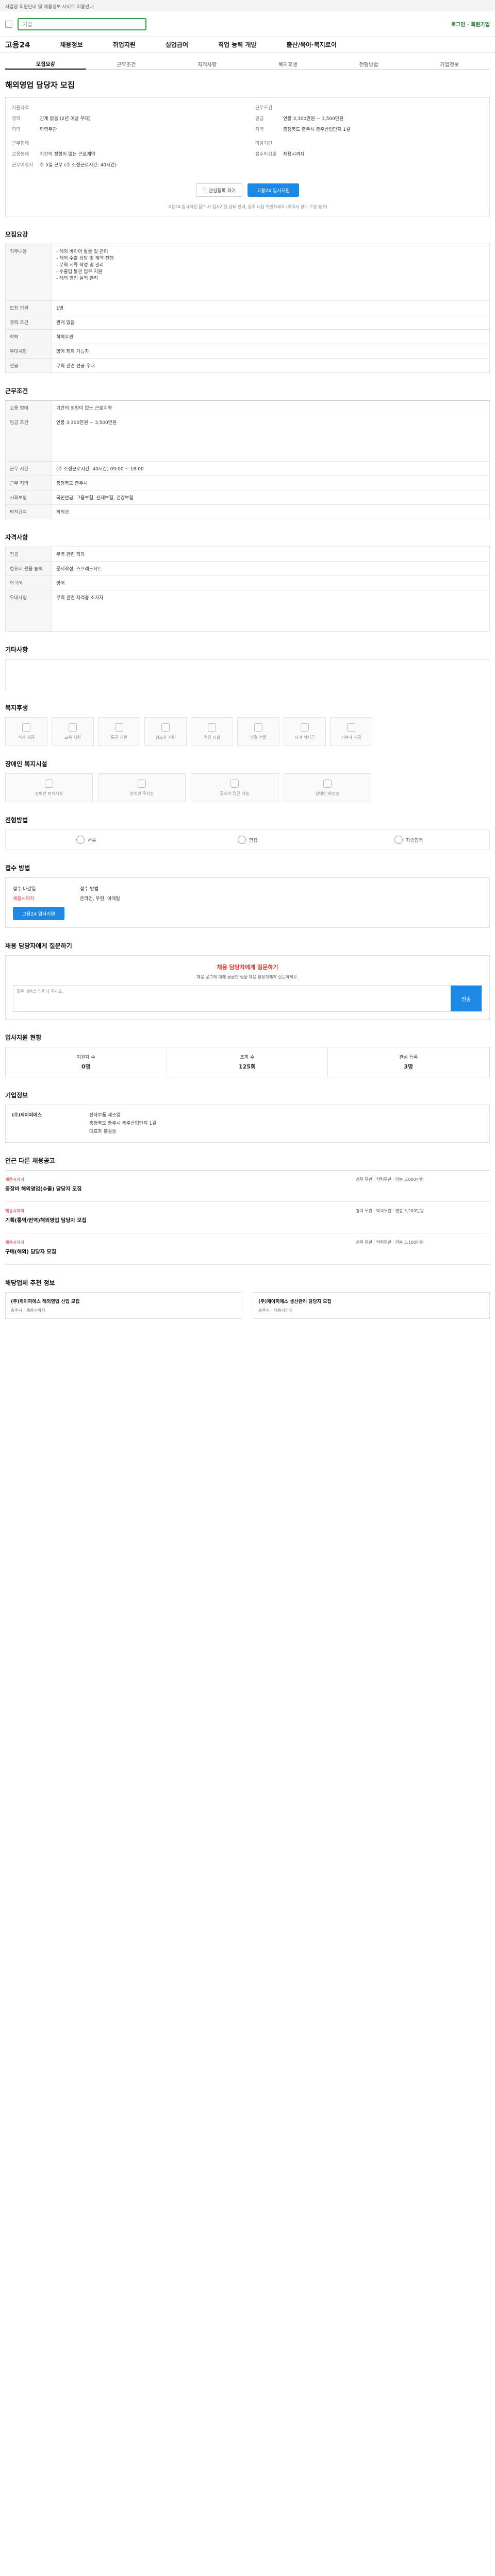 This screenshot has height=2576, width=495. Describe the element at coordinates (247, 1057) in the screenshot. I see `stat-label: 조회 수` at that location.